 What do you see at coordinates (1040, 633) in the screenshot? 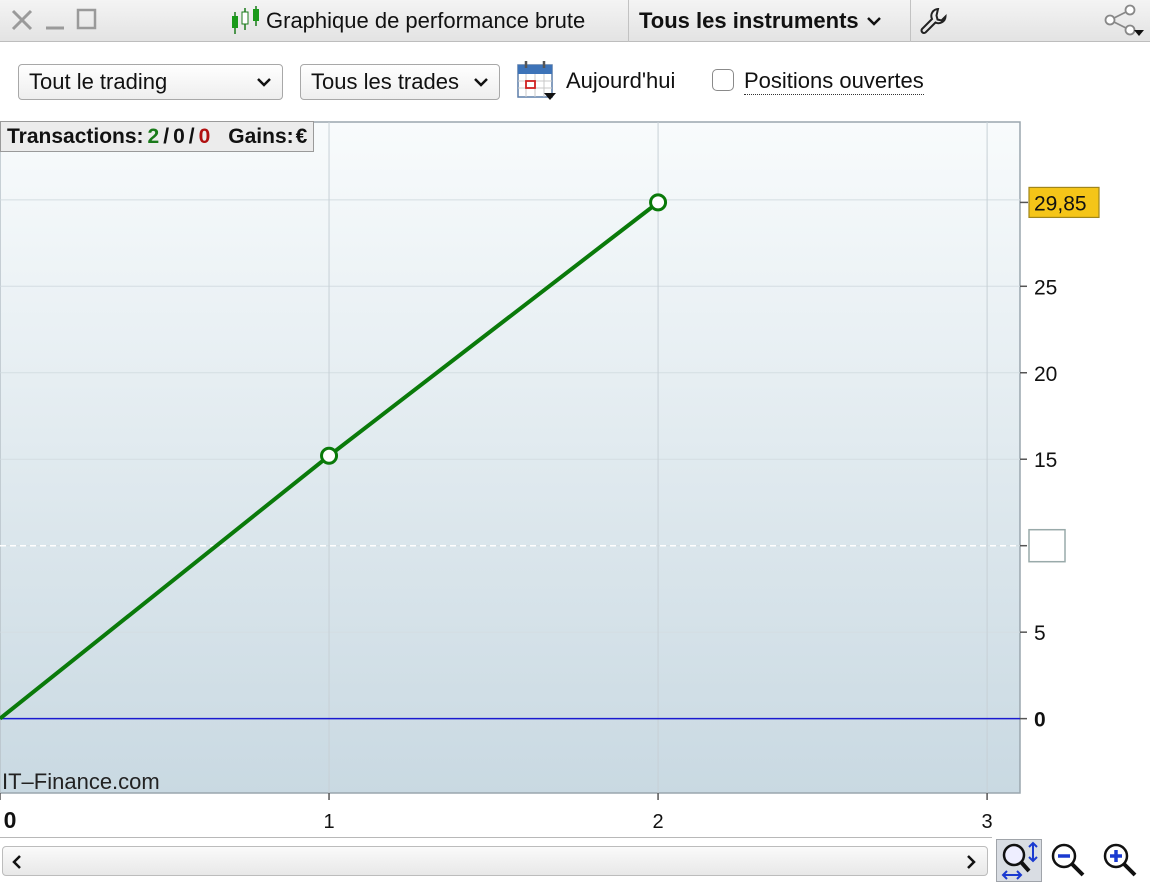
I see `y-tick-label: 5` at bounding box center [1040, 633].